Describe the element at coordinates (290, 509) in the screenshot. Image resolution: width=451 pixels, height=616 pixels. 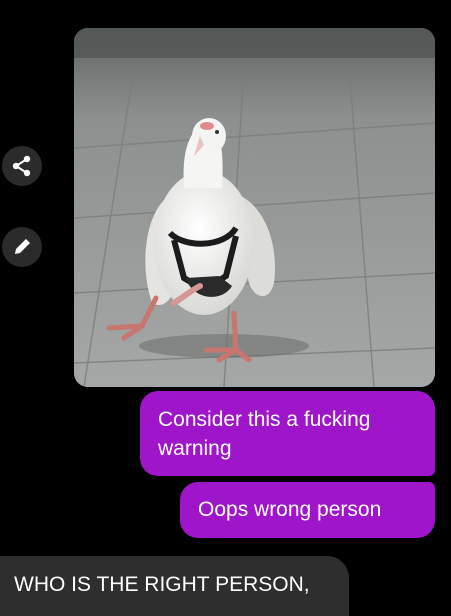
I see `message-text: Oops wrong person` at that location.